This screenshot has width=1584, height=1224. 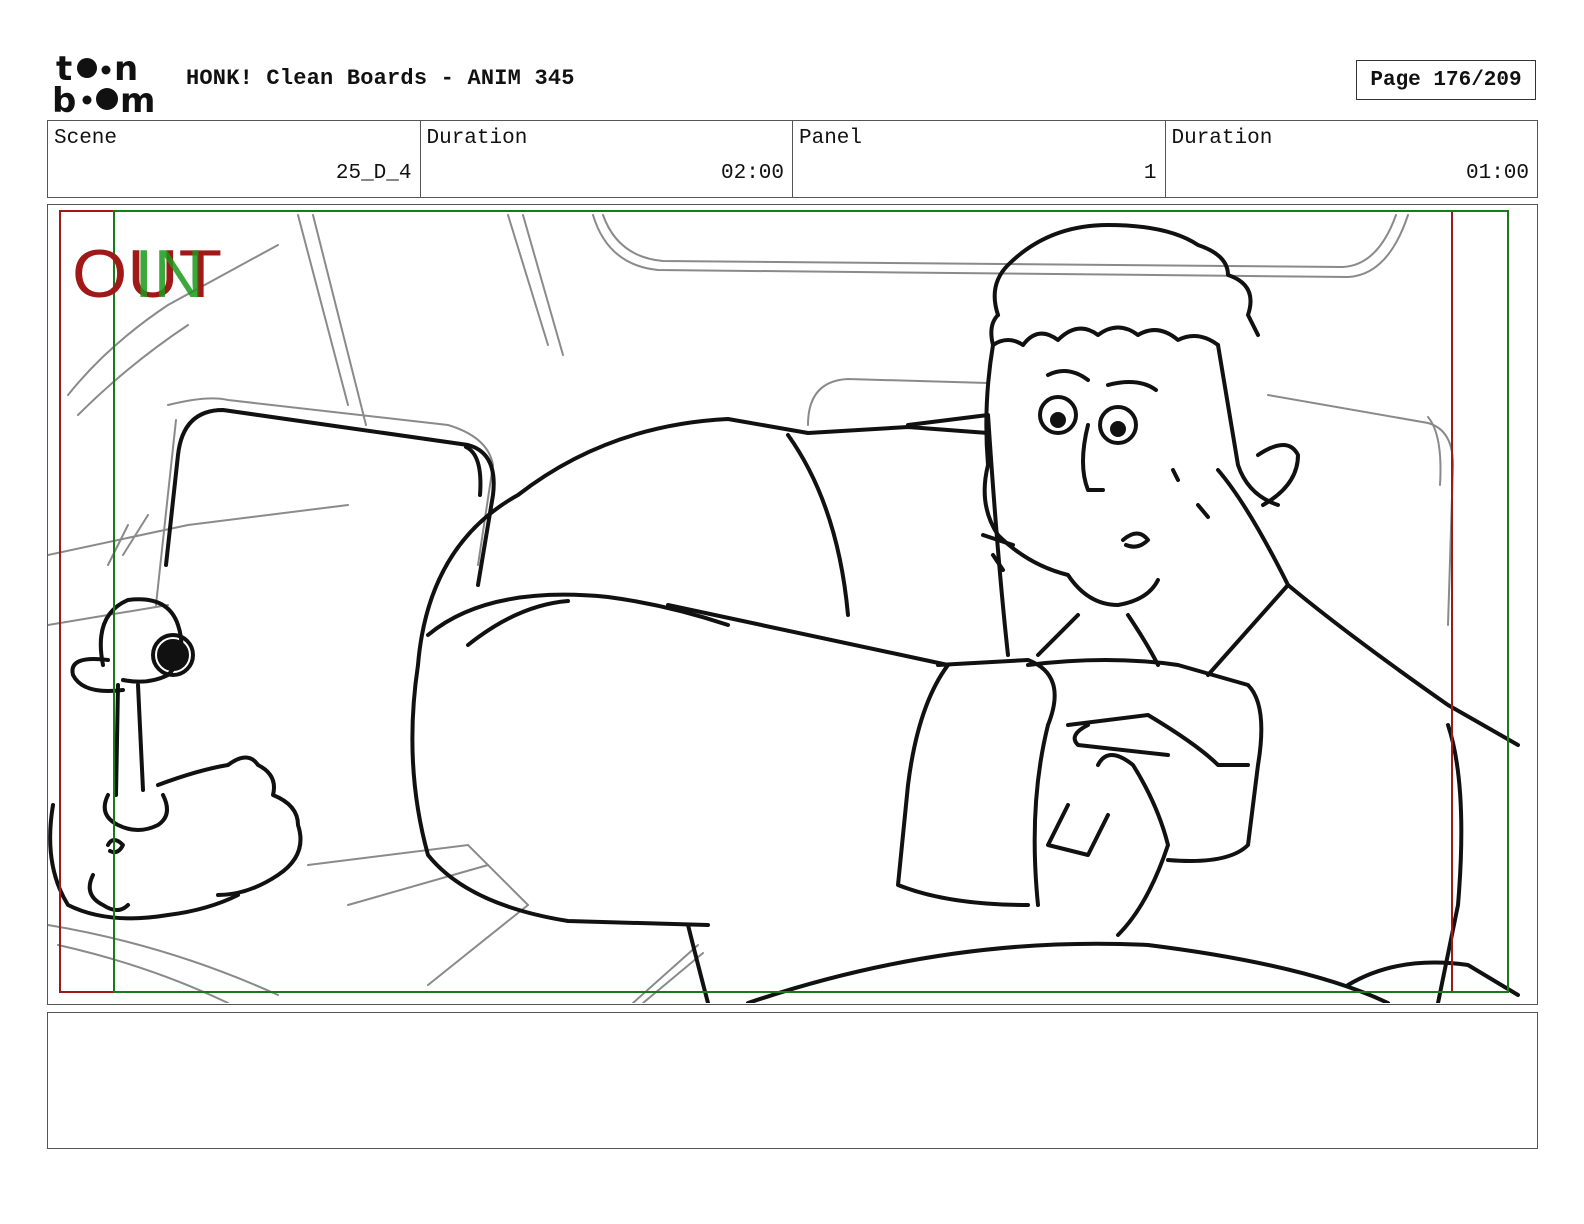 I want to click on scene-cell: Scene 25_D_4, so click(x=234, y=159).